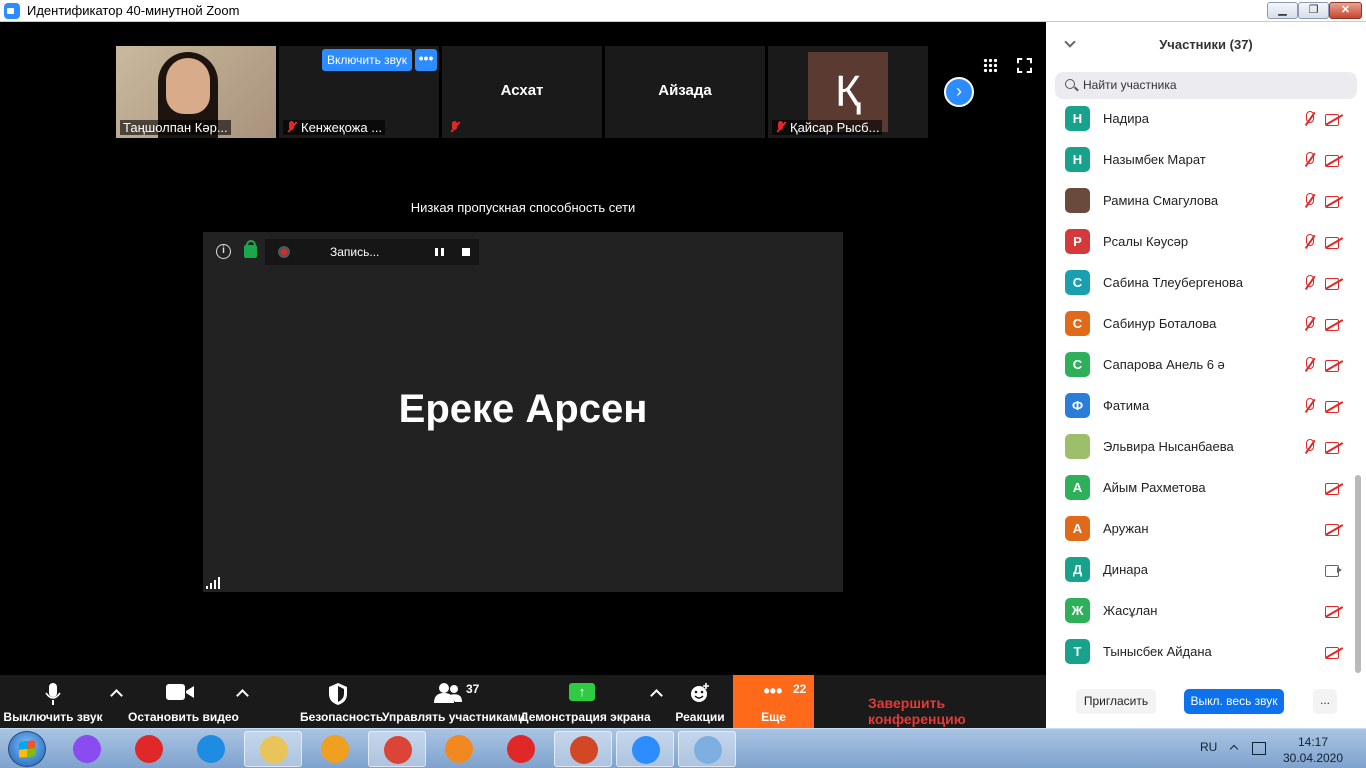 Image resolution: width=1366 pixels, height=768 pixels. What do you see at coordinates (1234, 749) in the screenshot?
I see `tray-expand-icon` at bounding box center [1234, 749].